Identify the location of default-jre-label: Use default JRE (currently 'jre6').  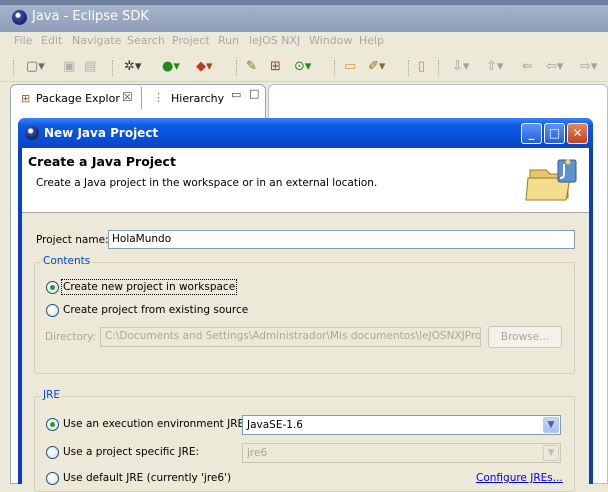
(147, 478).